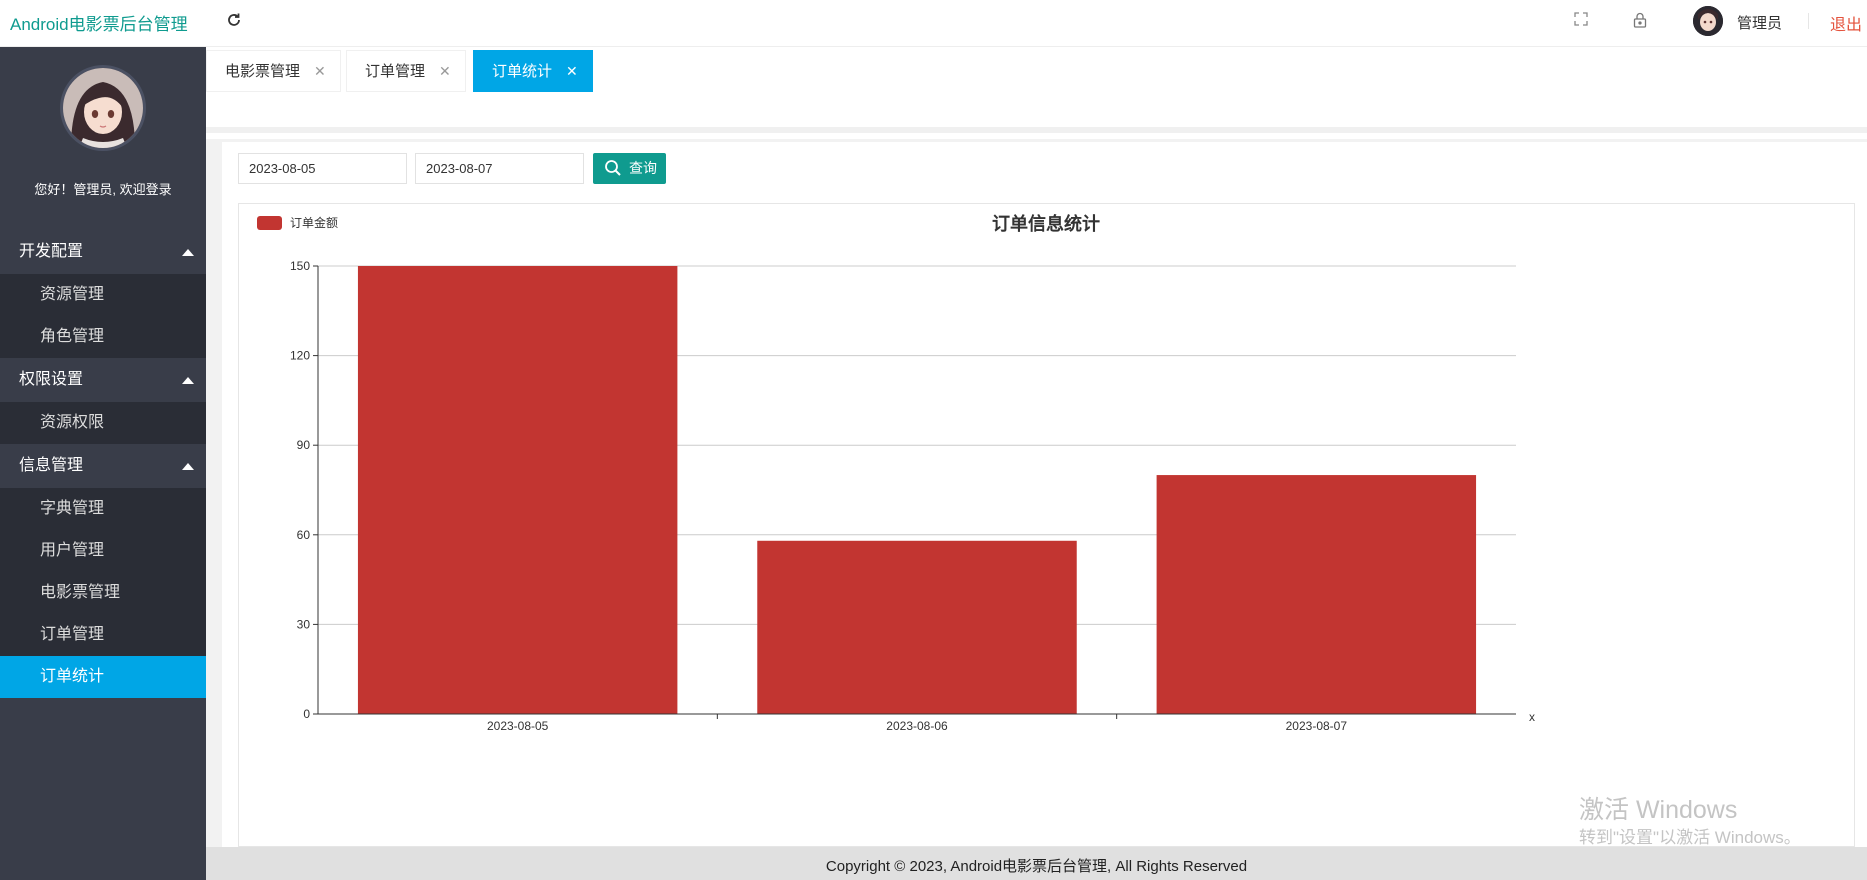  I want to click on menu-item-dict-manage: 字典管理, so click(103, 509).